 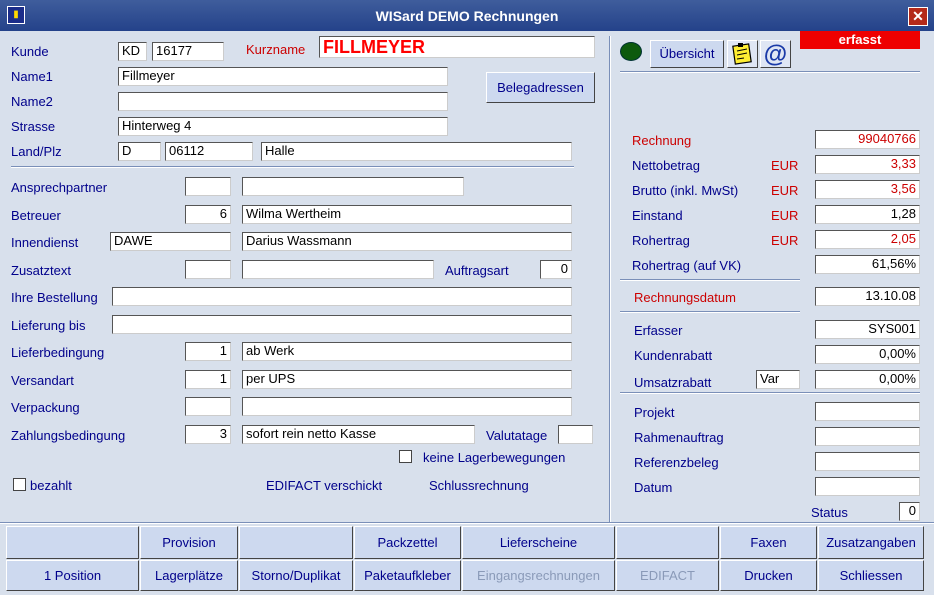 What do you see at coordinates (42, 380) in the screenshot?
I see `versandart-label: Versandart` at bounding box center [42, 380].